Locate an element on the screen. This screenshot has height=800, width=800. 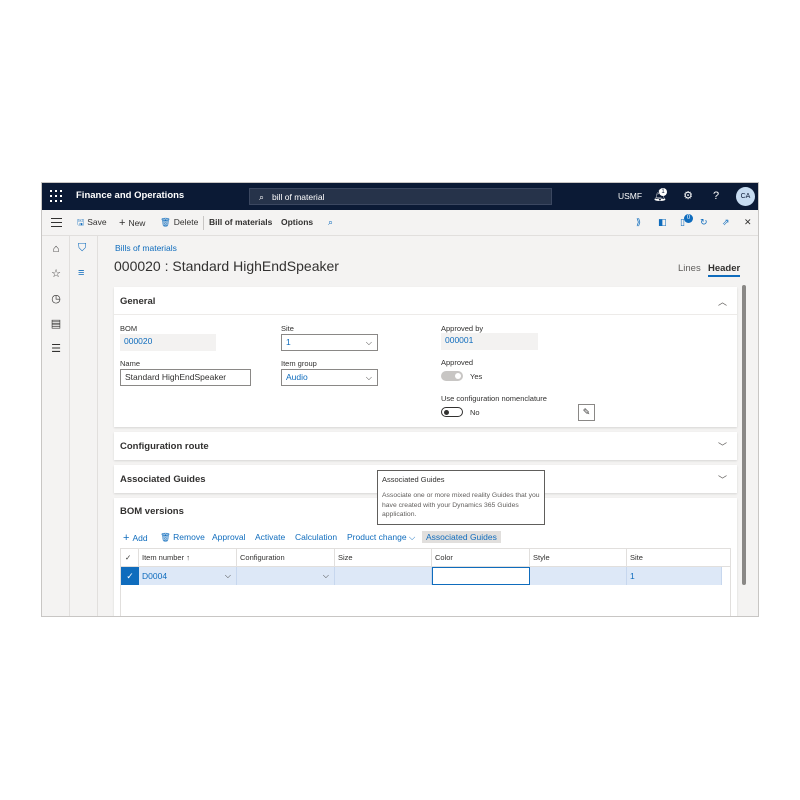
activate-button: Activate is located at coordinates (270, 537).